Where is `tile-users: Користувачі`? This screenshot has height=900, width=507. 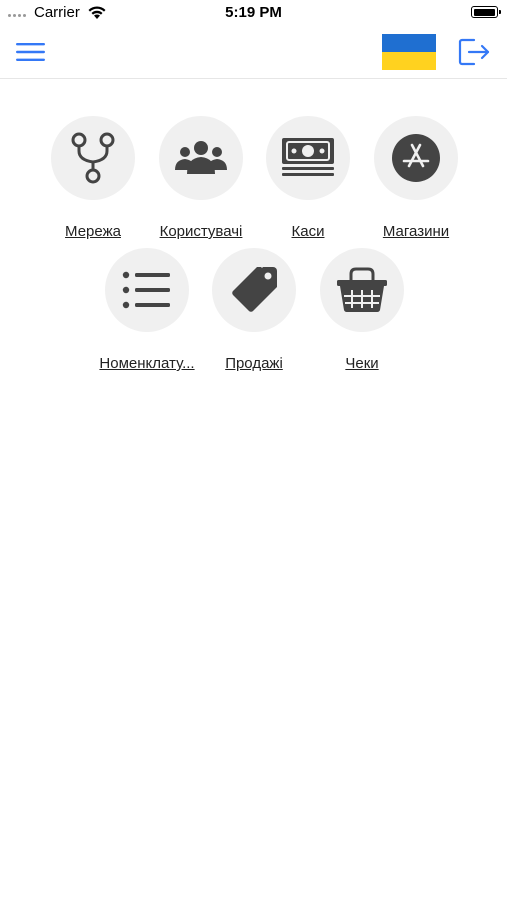 tile-users: Користувачі is located at coordinates (201, 181).